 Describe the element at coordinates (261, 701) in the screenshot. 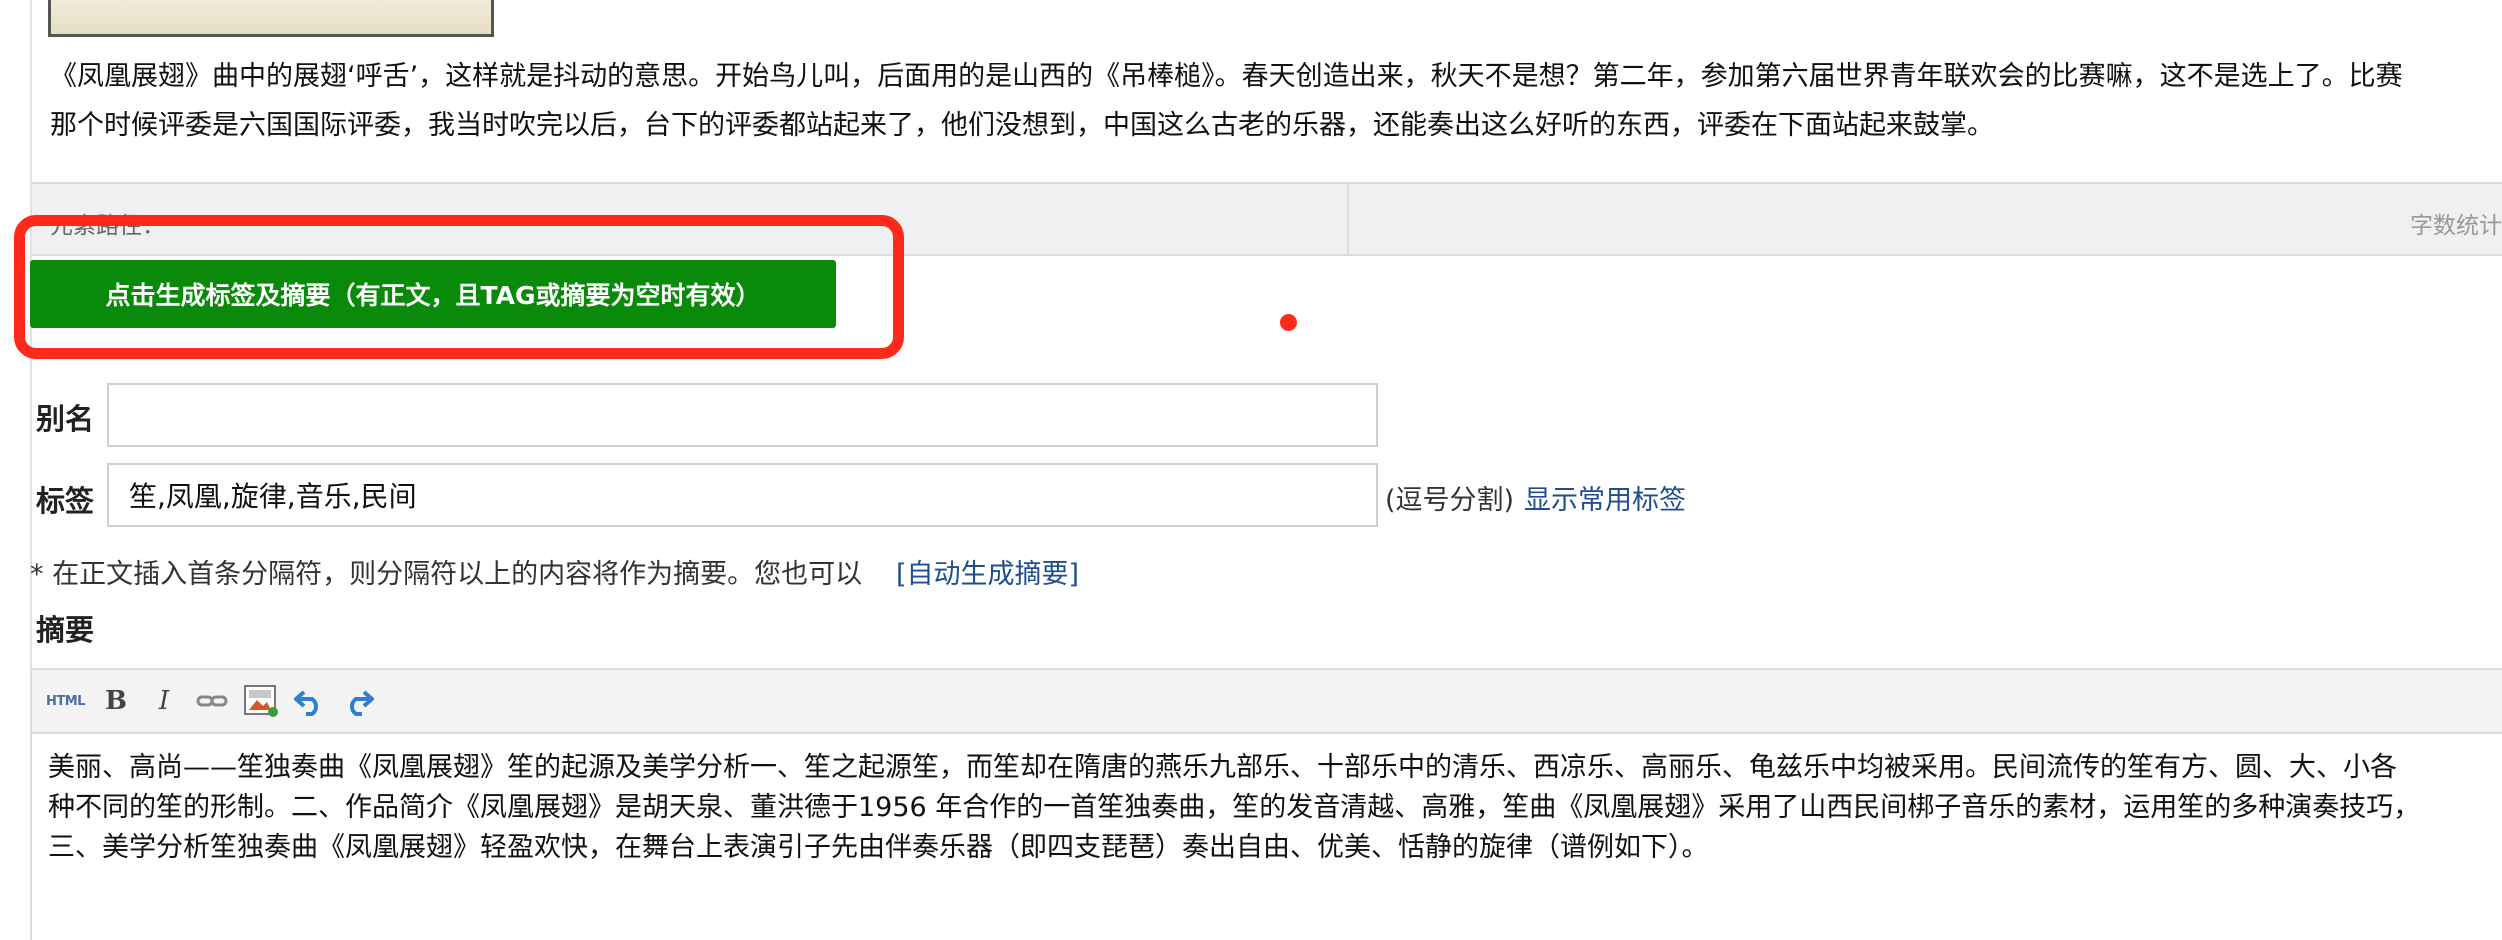

I see `insert-image-icon` at that location.